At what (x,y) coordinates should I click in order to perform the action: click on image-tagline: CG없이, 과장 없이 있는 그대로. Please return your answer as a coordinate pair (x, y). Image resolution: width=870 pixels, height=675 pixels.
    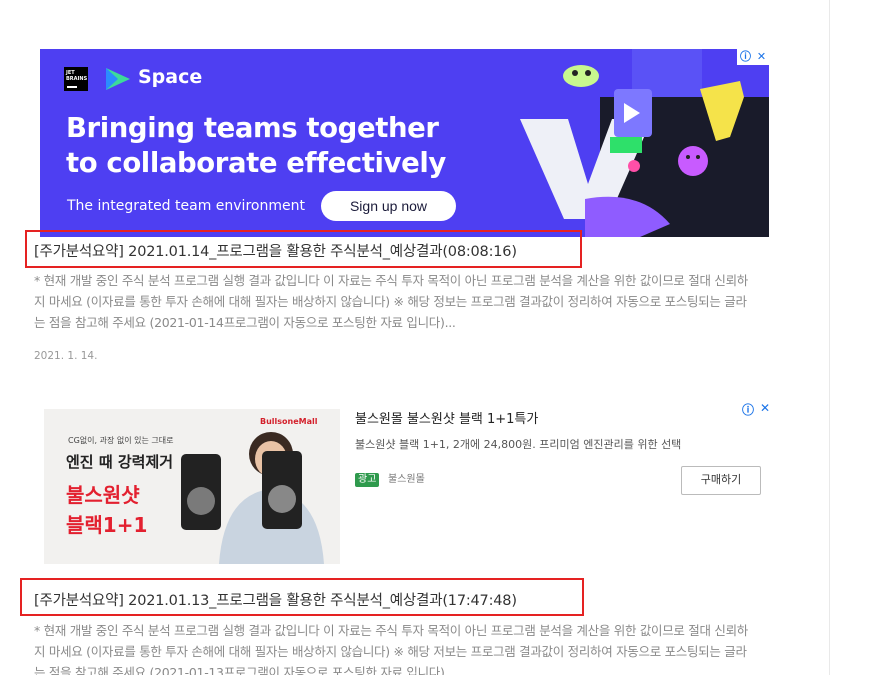
    Looking at the image, I should click on (121, 440).